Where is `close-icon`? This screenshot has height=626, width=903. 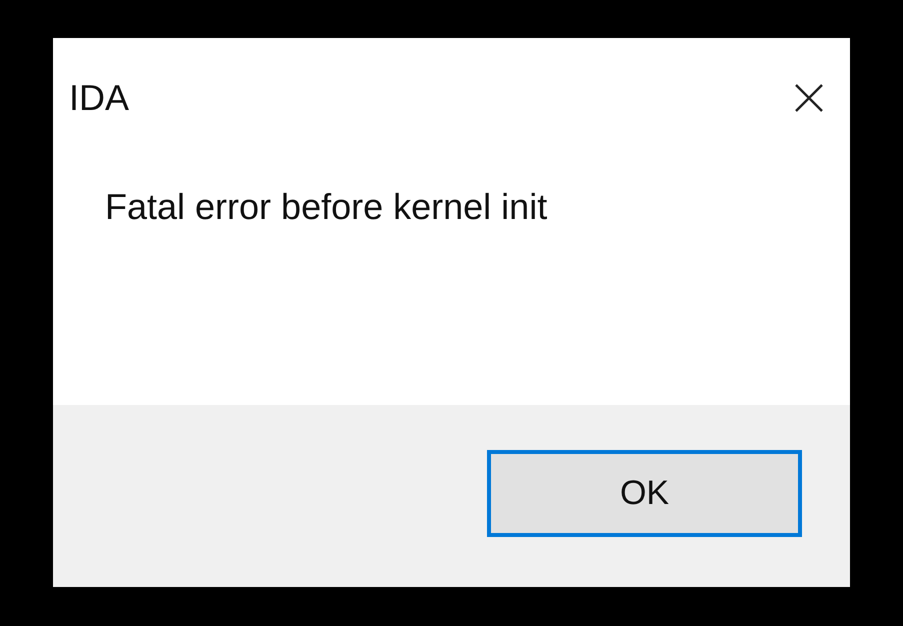 close-icon is located at coordinates (809, 98).